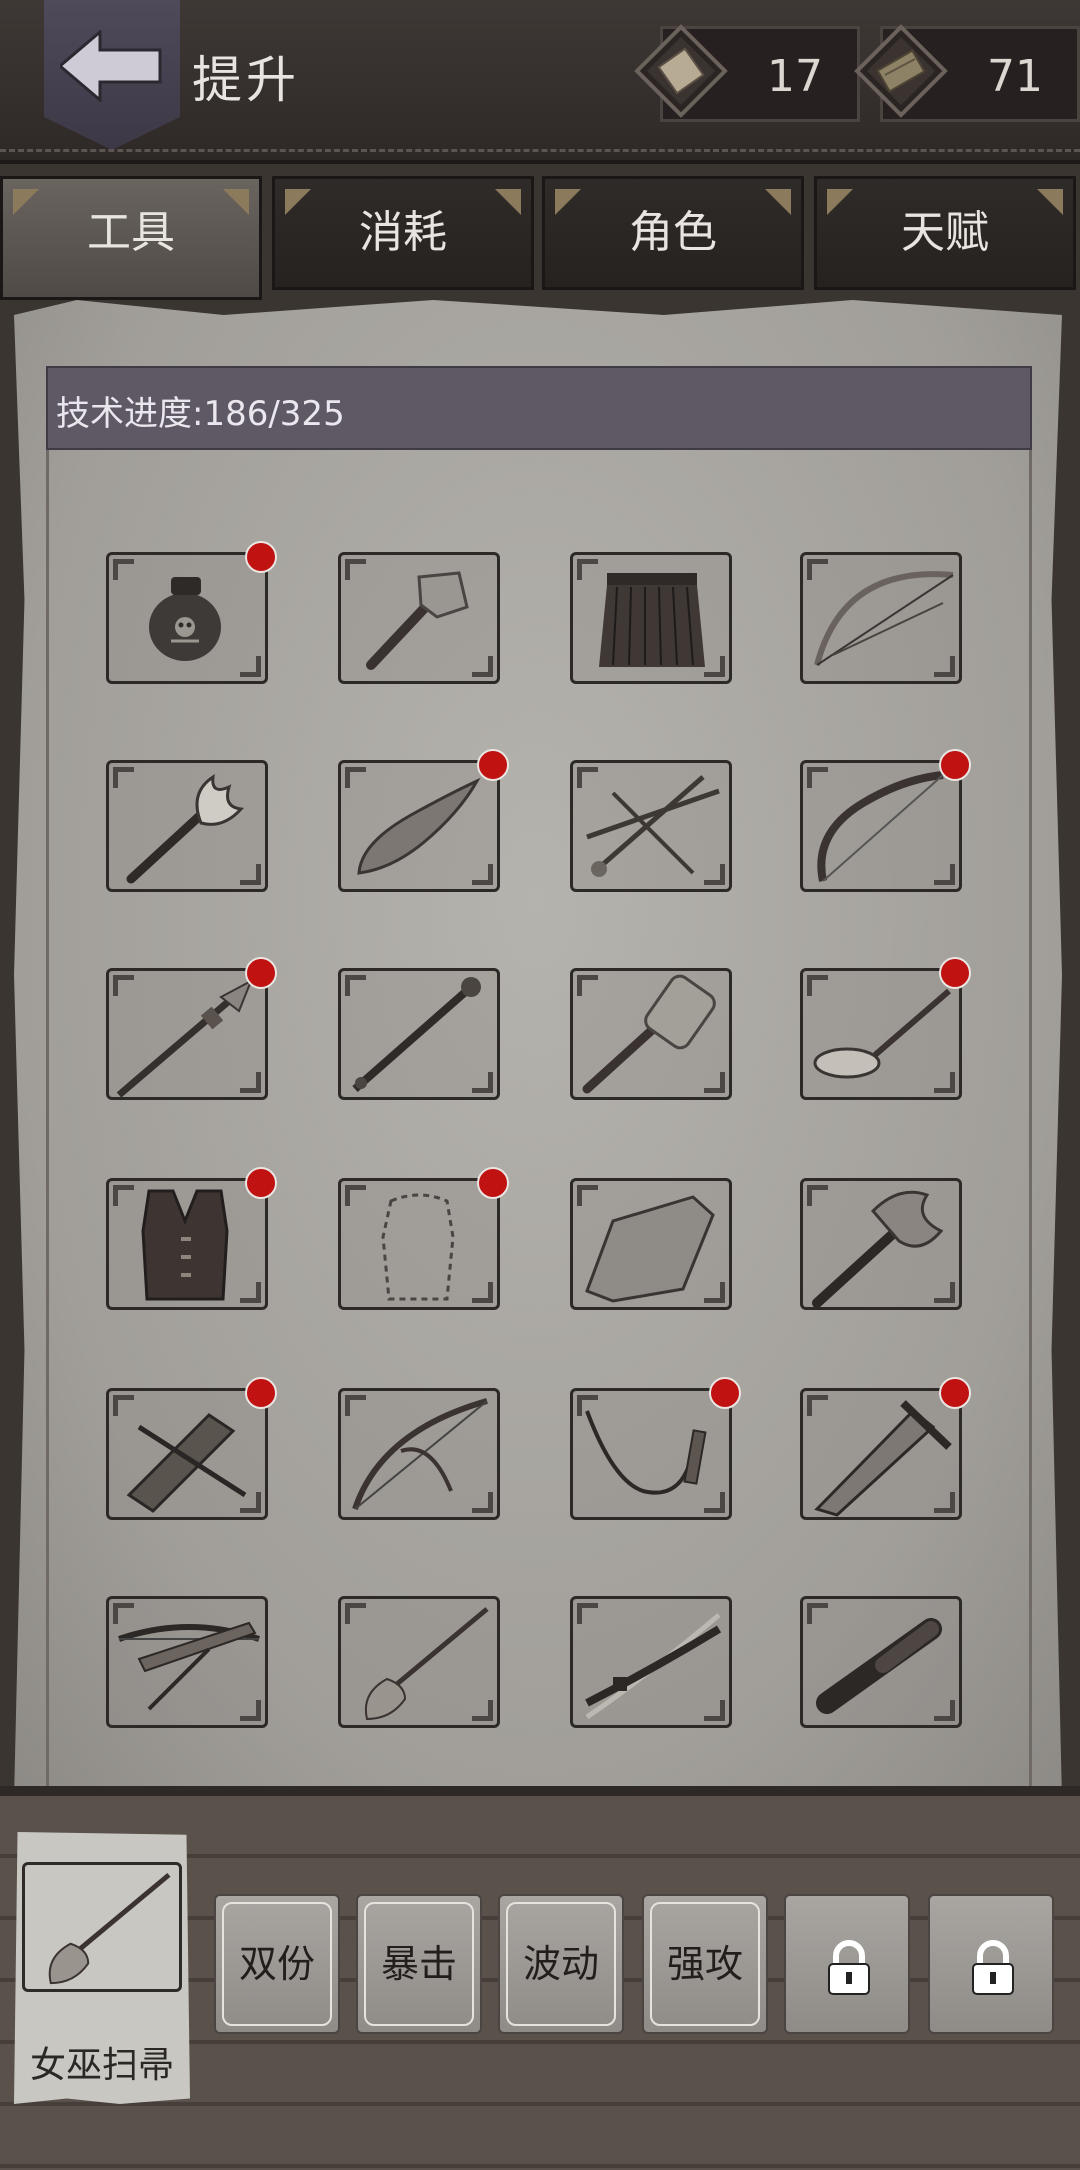  Describe the element at coordinates (419, 826) in the screenshot. I see `stone-knife-icon` at that location.